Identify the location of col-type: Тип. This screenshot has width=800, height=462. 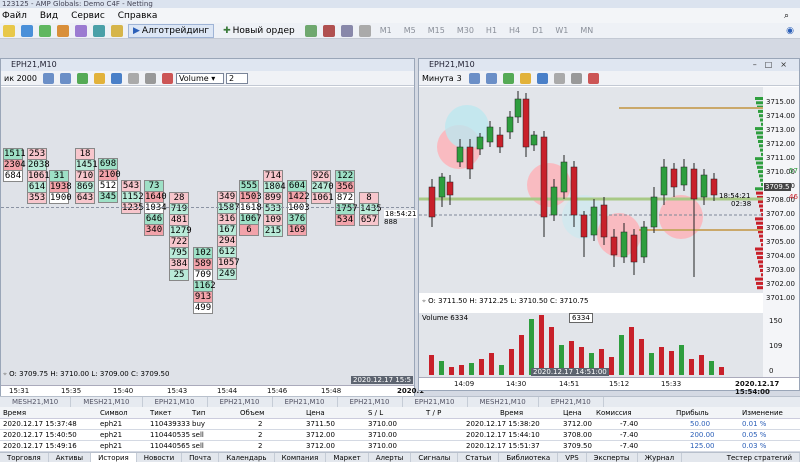
(198, 413).